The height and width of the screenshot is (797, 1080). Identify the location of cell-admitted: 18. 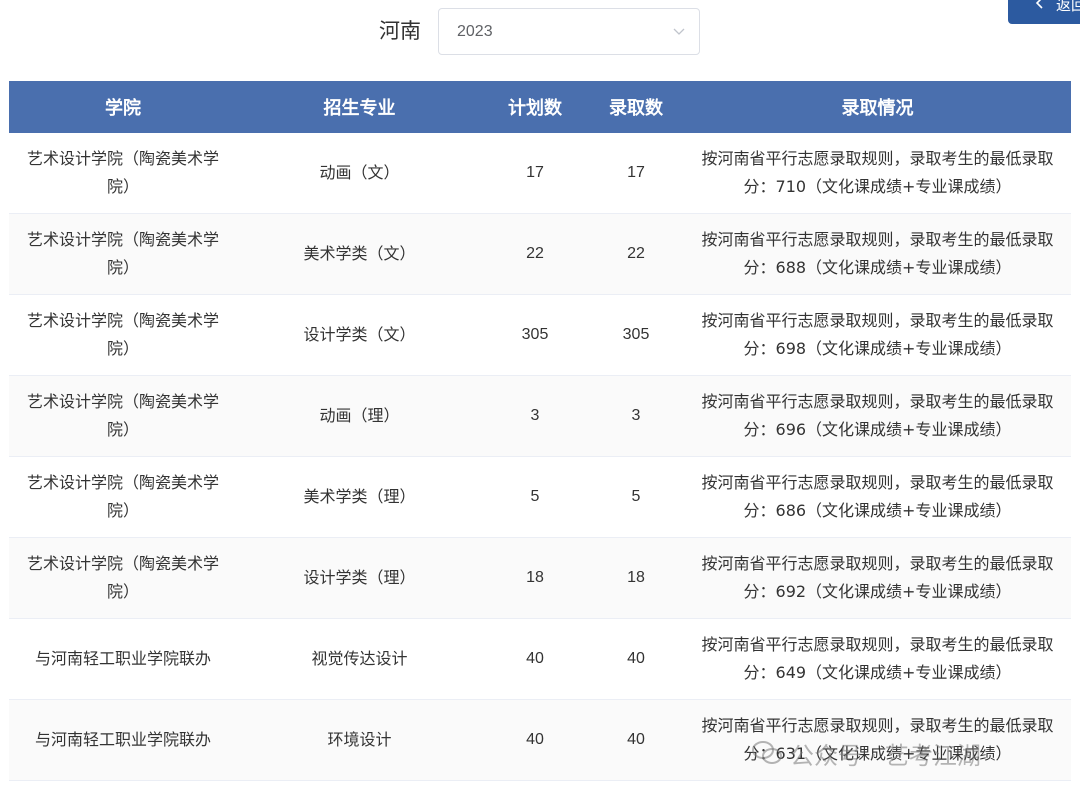
(636, 578).